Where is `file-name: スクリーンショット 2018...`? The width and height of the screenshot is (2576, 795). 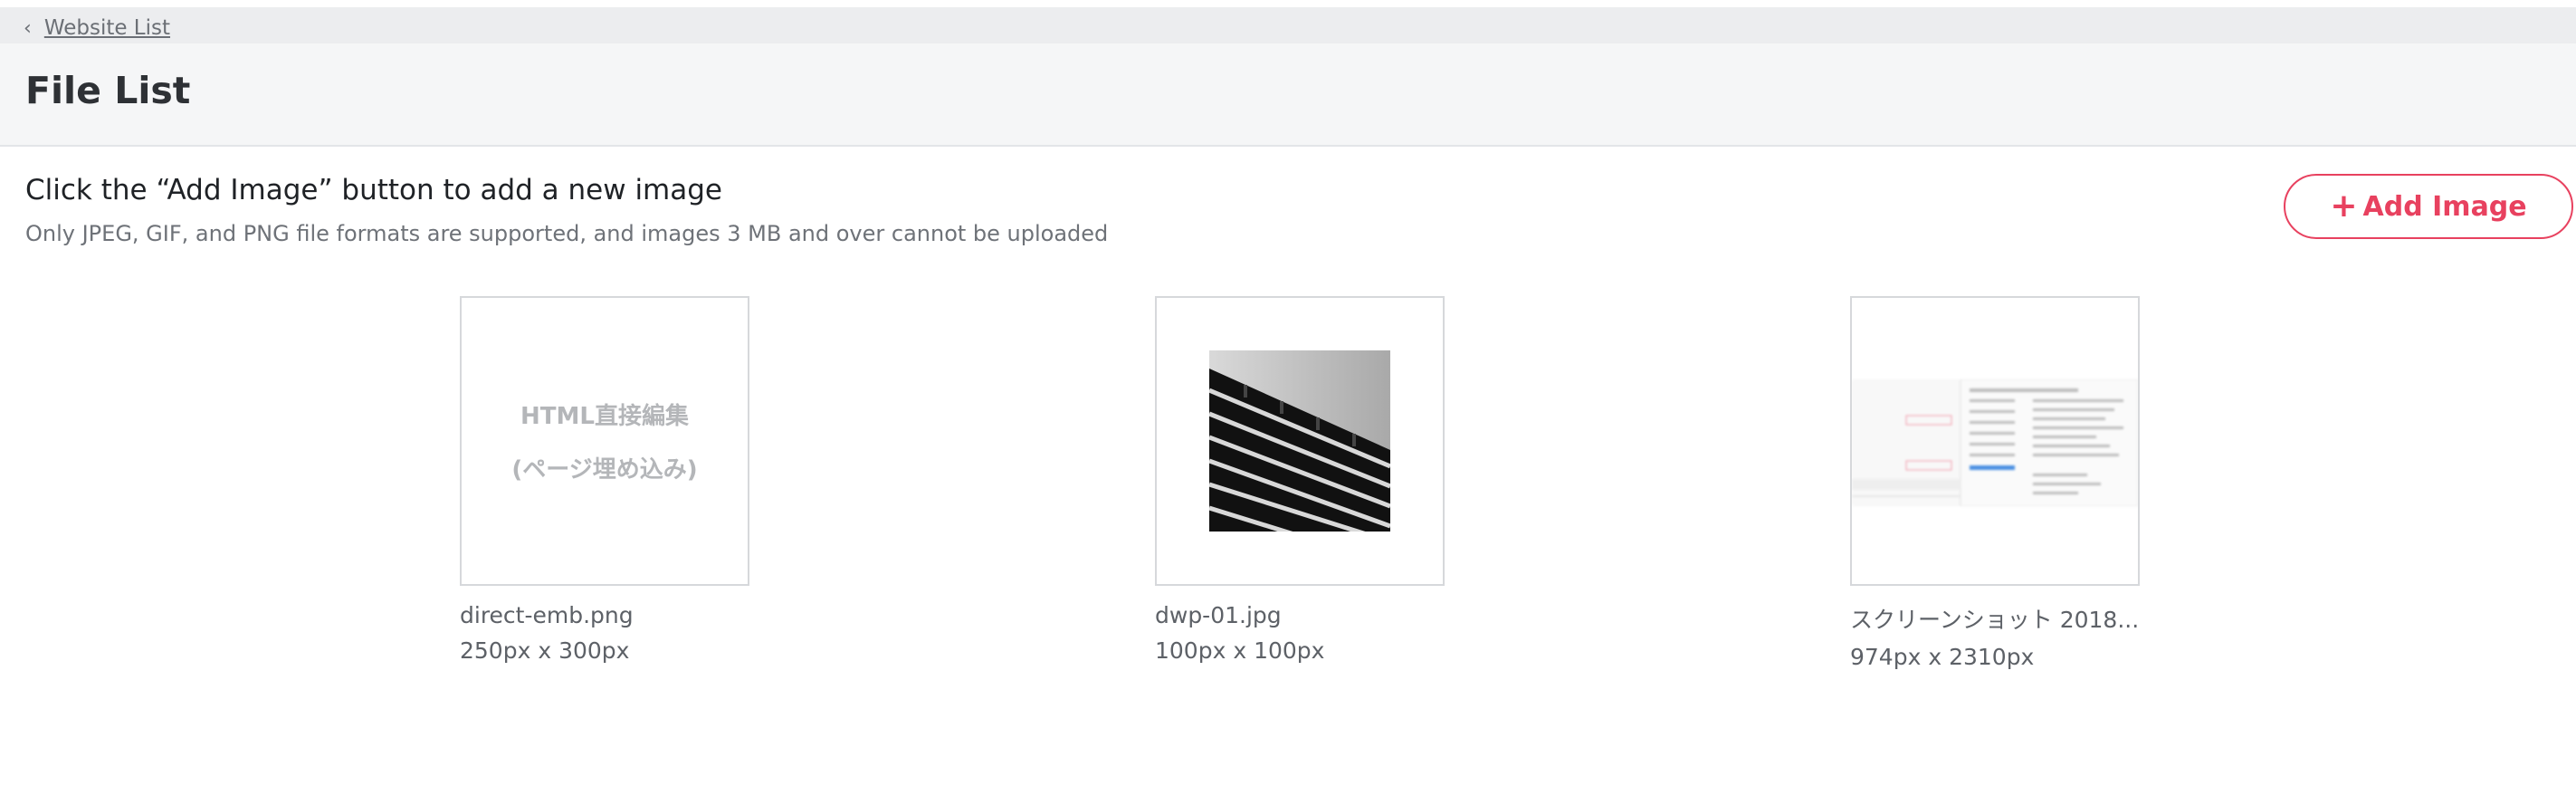
file-name: スクリーンショット 2018... is located at coordinates (1995, 620).